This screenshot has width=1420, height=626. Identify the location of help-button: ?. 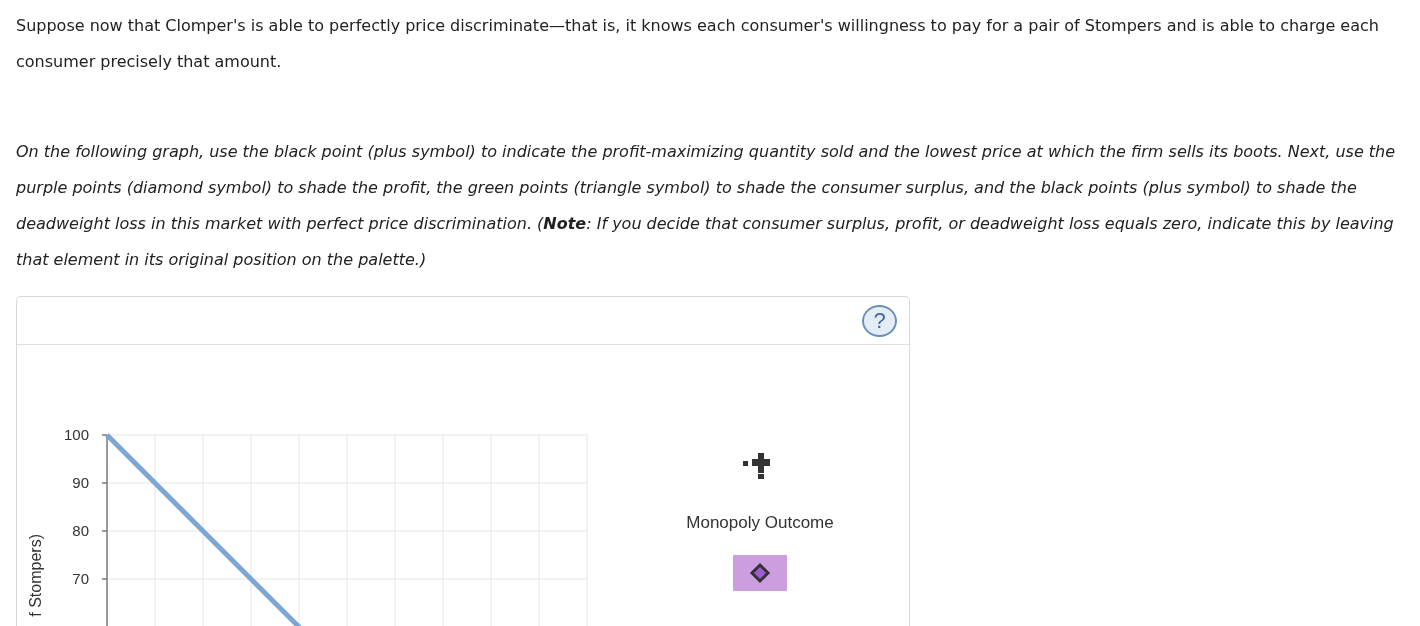
(879, 320).